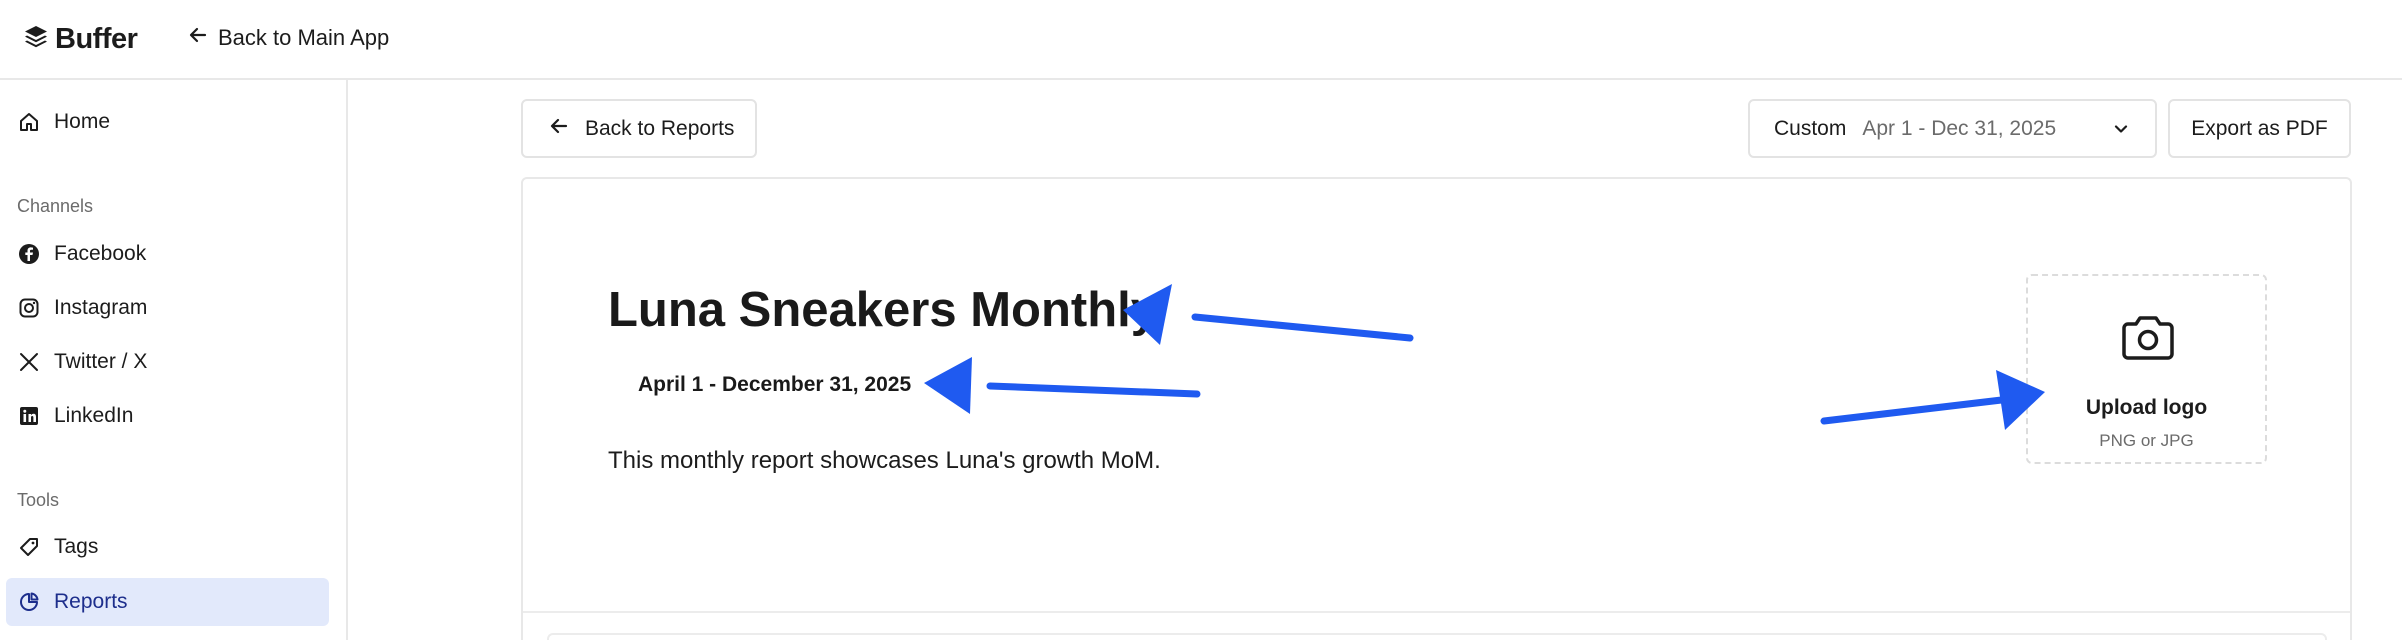  Describe the element at coordinates (883, 310) in the screenshot. I see `report-title: Luna Sneakers Monthly` at that location.